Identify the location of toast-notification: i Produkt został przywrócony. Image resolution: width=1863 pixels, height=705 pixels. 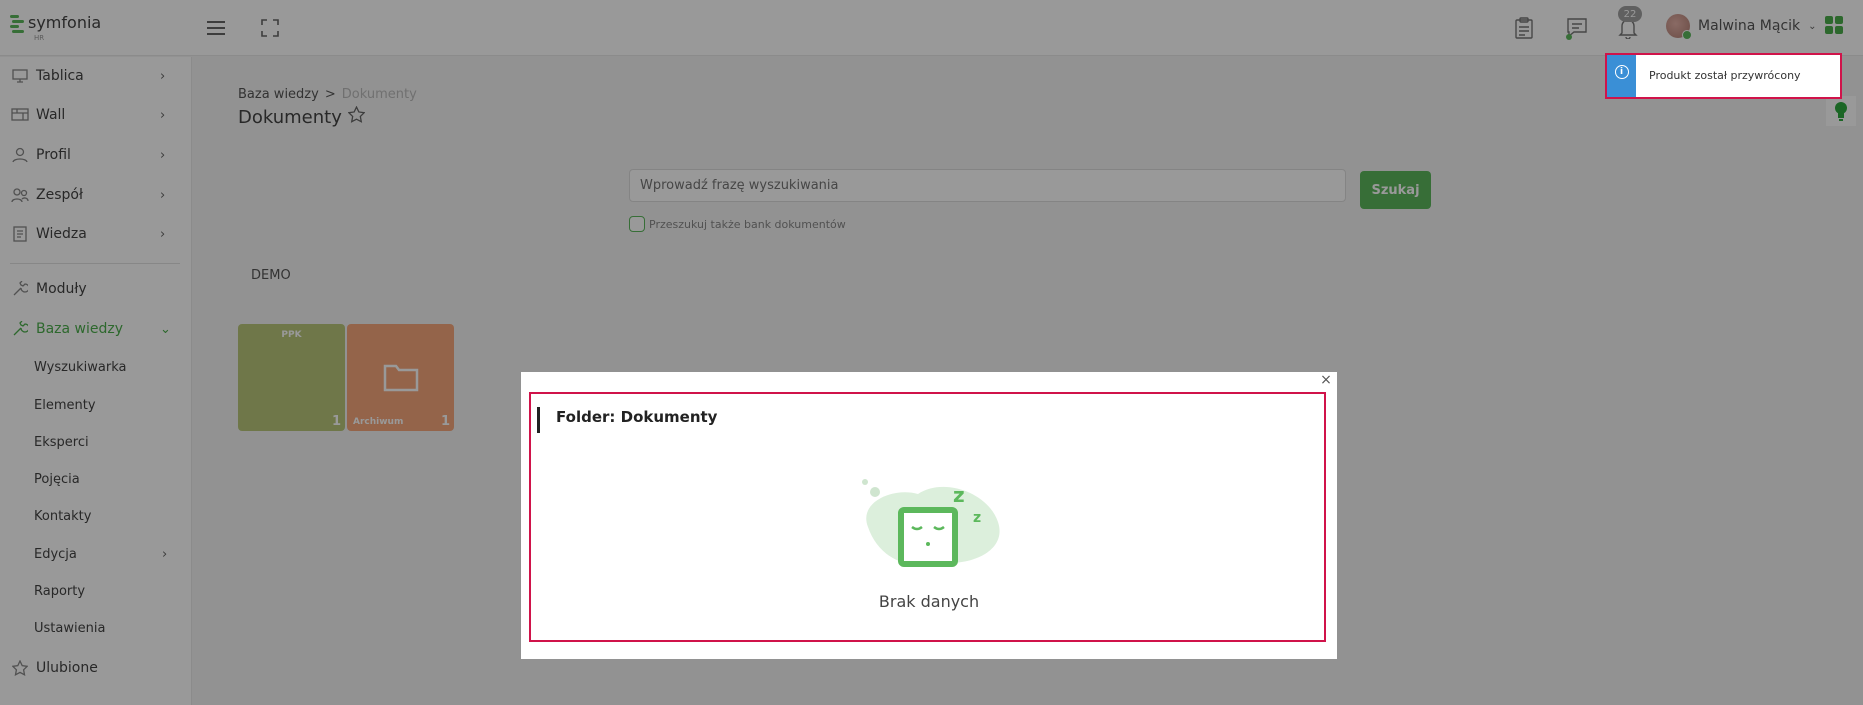
(1723, 76).